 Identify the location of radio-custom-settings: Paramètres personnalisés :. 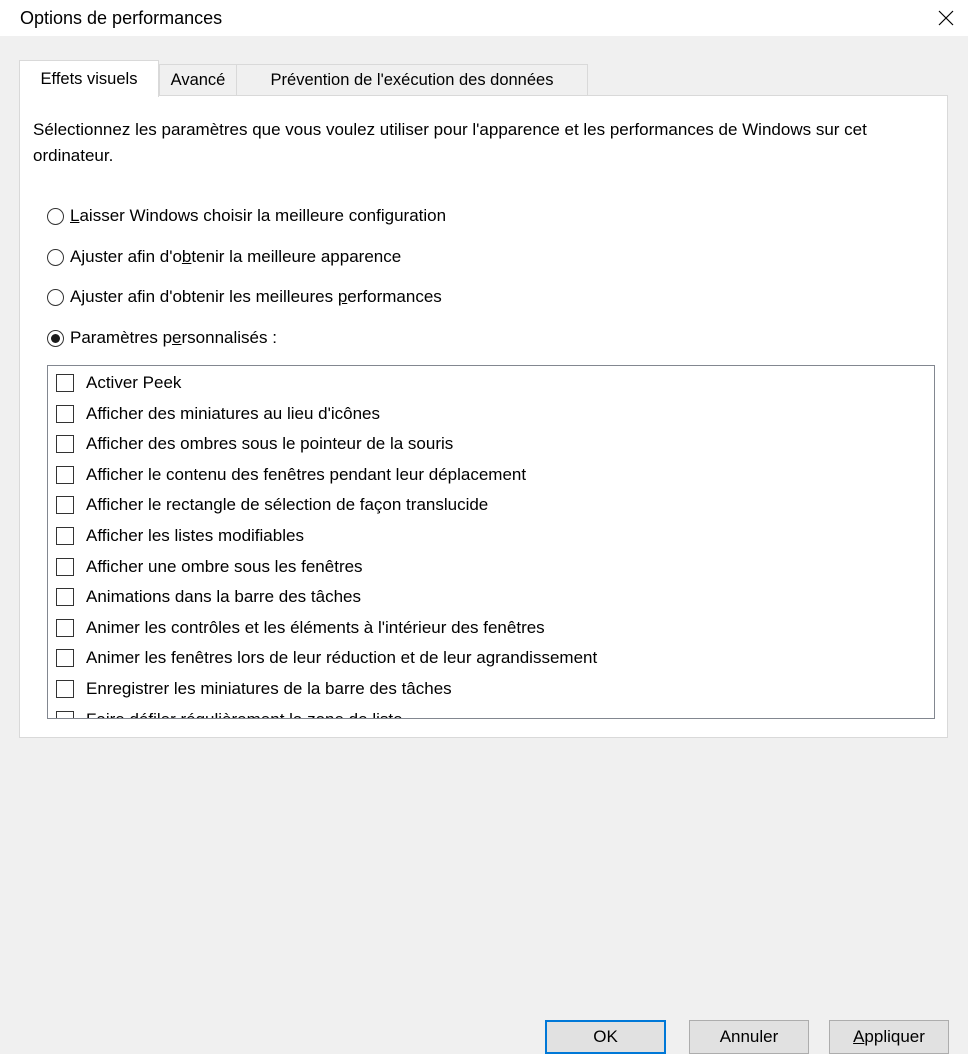
(162, 338).